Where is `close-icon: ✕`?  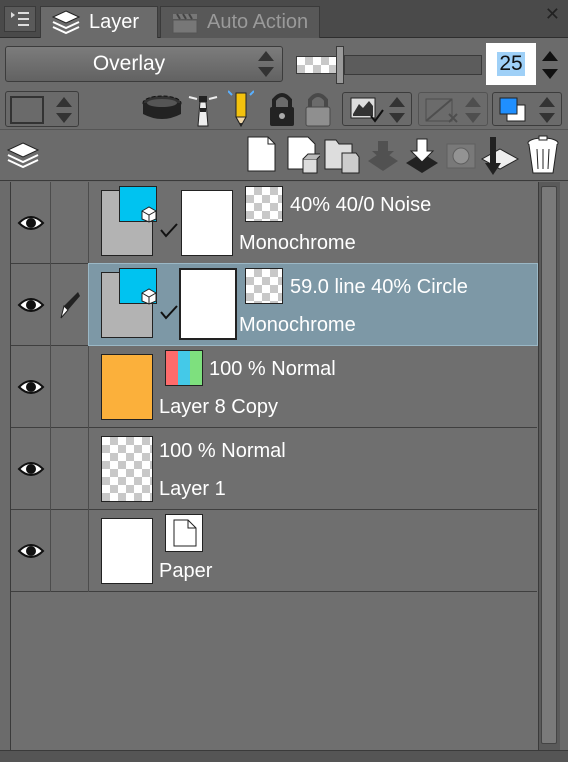
close-icon: ✕ is located at coordinates (552, 14).